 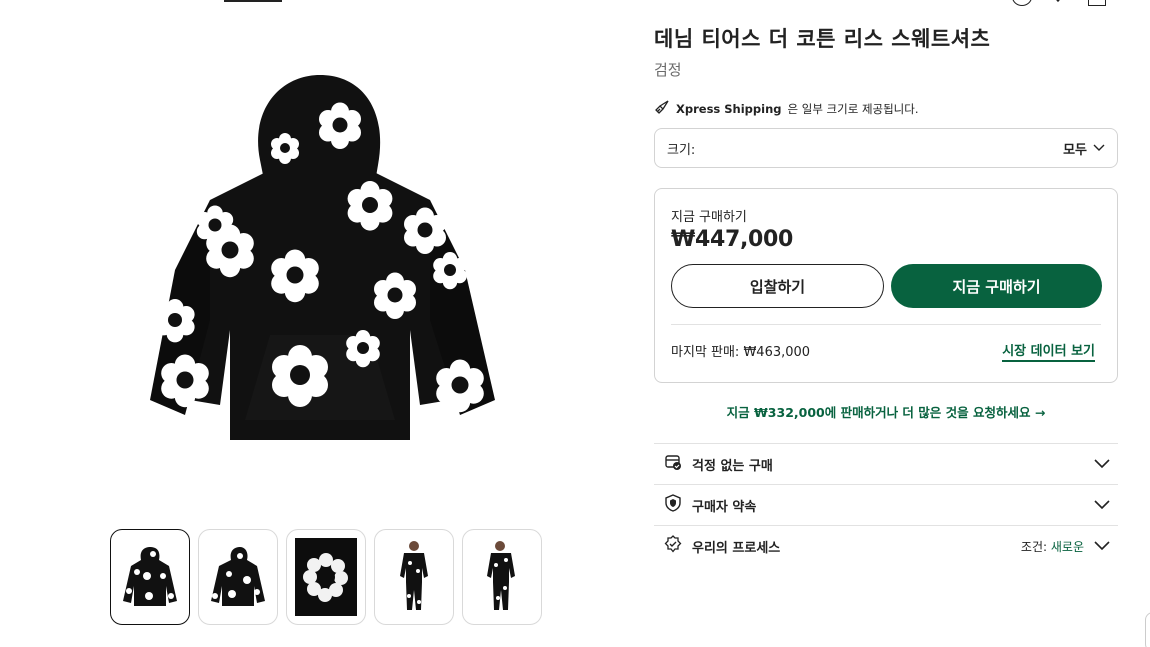 What do you see at coordinates (414, 577) in the screenshot?
I see `thumbnail-model-front` at bounding box center [414, 577].